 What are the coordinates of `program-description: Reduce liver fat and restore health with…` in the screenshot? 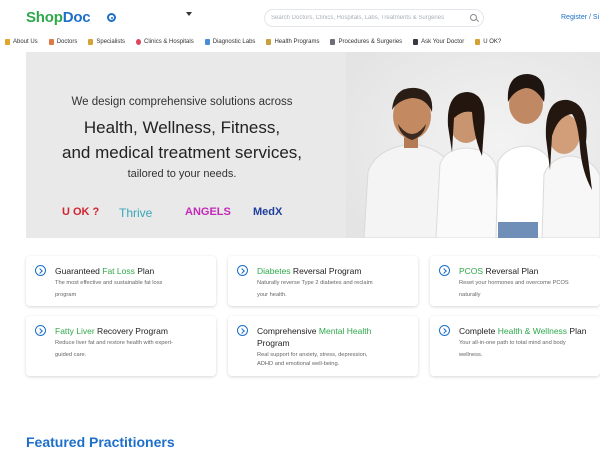 It's located at (114, 343).